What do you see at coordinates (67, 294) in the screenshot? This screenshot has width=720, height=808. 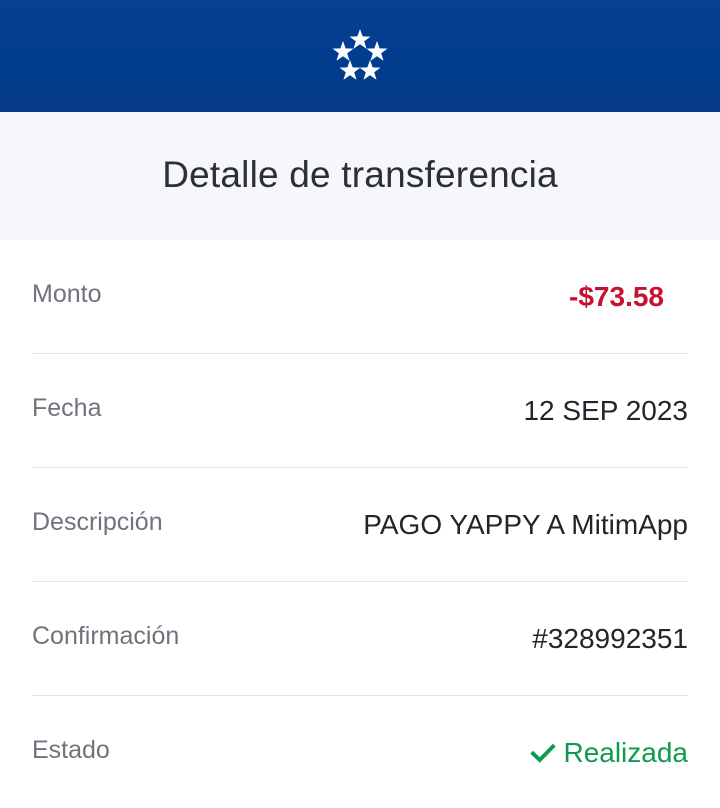 I see `amount-label: Monto` at bounding box center [67, 294].